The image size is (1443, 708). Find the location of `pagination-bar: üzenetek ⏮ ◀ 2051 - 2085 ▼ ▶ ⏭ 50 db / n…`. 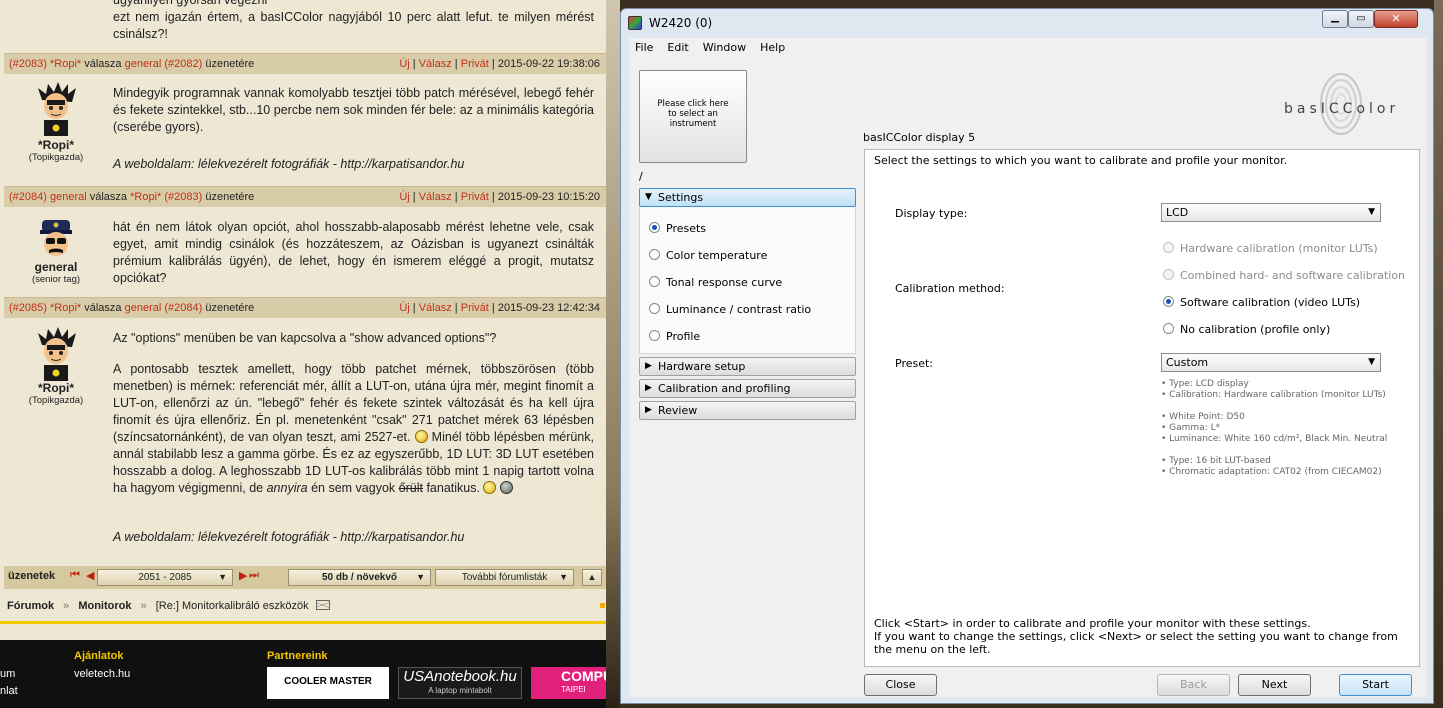

pagination-bar: üzenetek ⏮ ◀ 2051 - 2085 ▼ ▶ ⏭ 50 db / n… is located at coordinates (305, 577).